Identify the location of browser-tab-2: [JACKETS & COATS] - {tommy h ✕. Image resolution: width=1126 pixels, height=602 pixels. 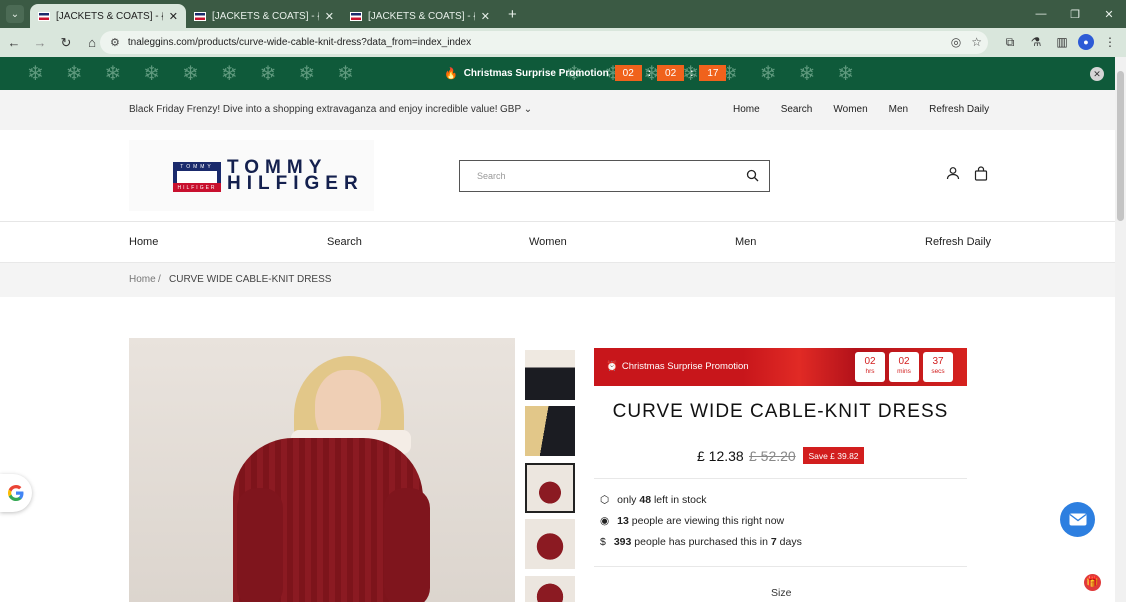
(264, 16).